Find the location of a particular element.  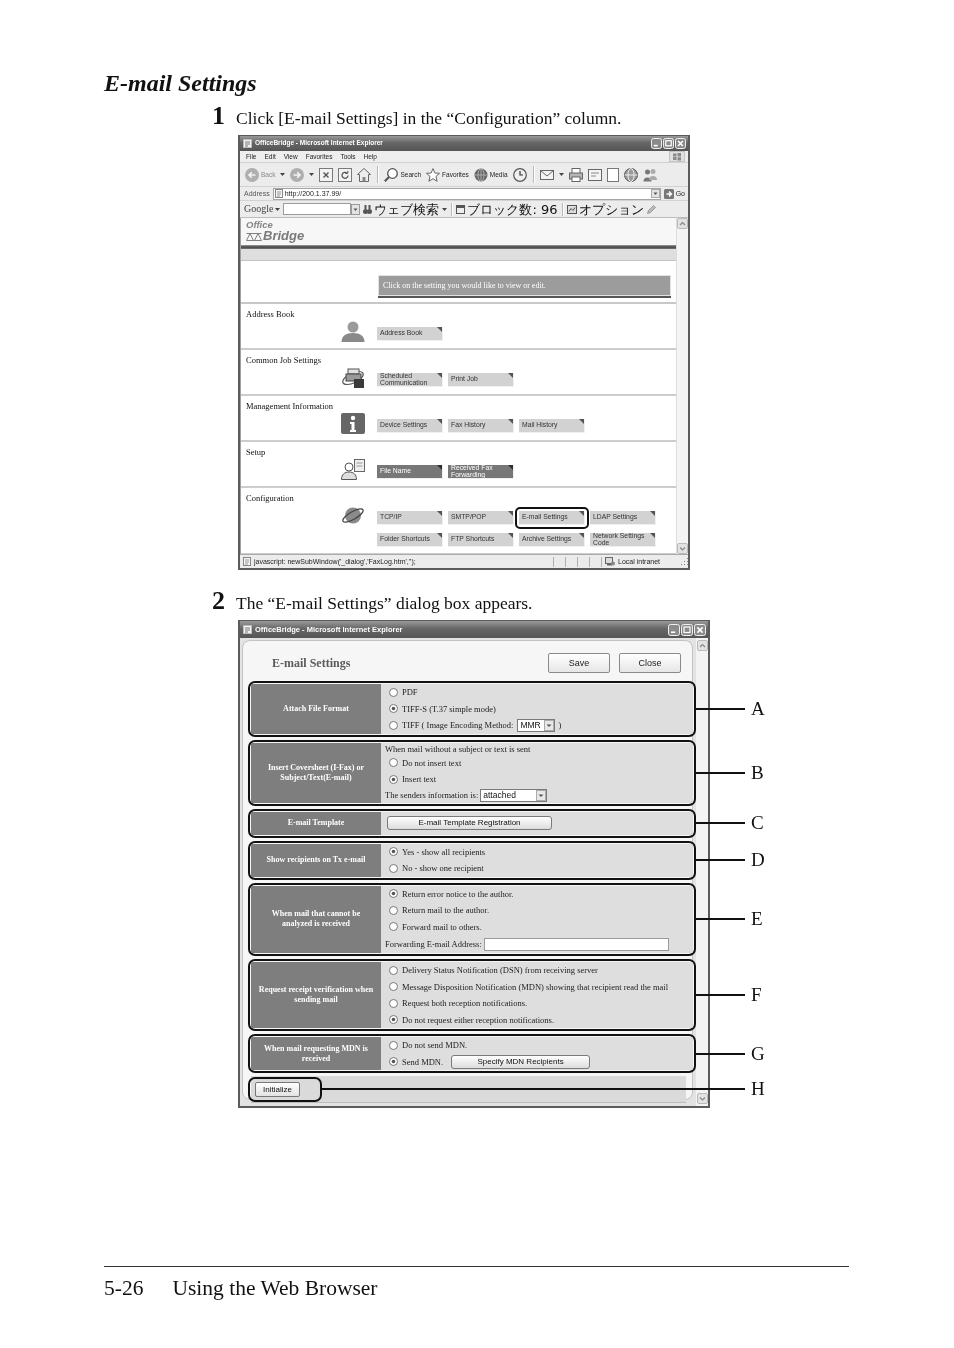

binoculars-icon is located at coordinates (368, 209).